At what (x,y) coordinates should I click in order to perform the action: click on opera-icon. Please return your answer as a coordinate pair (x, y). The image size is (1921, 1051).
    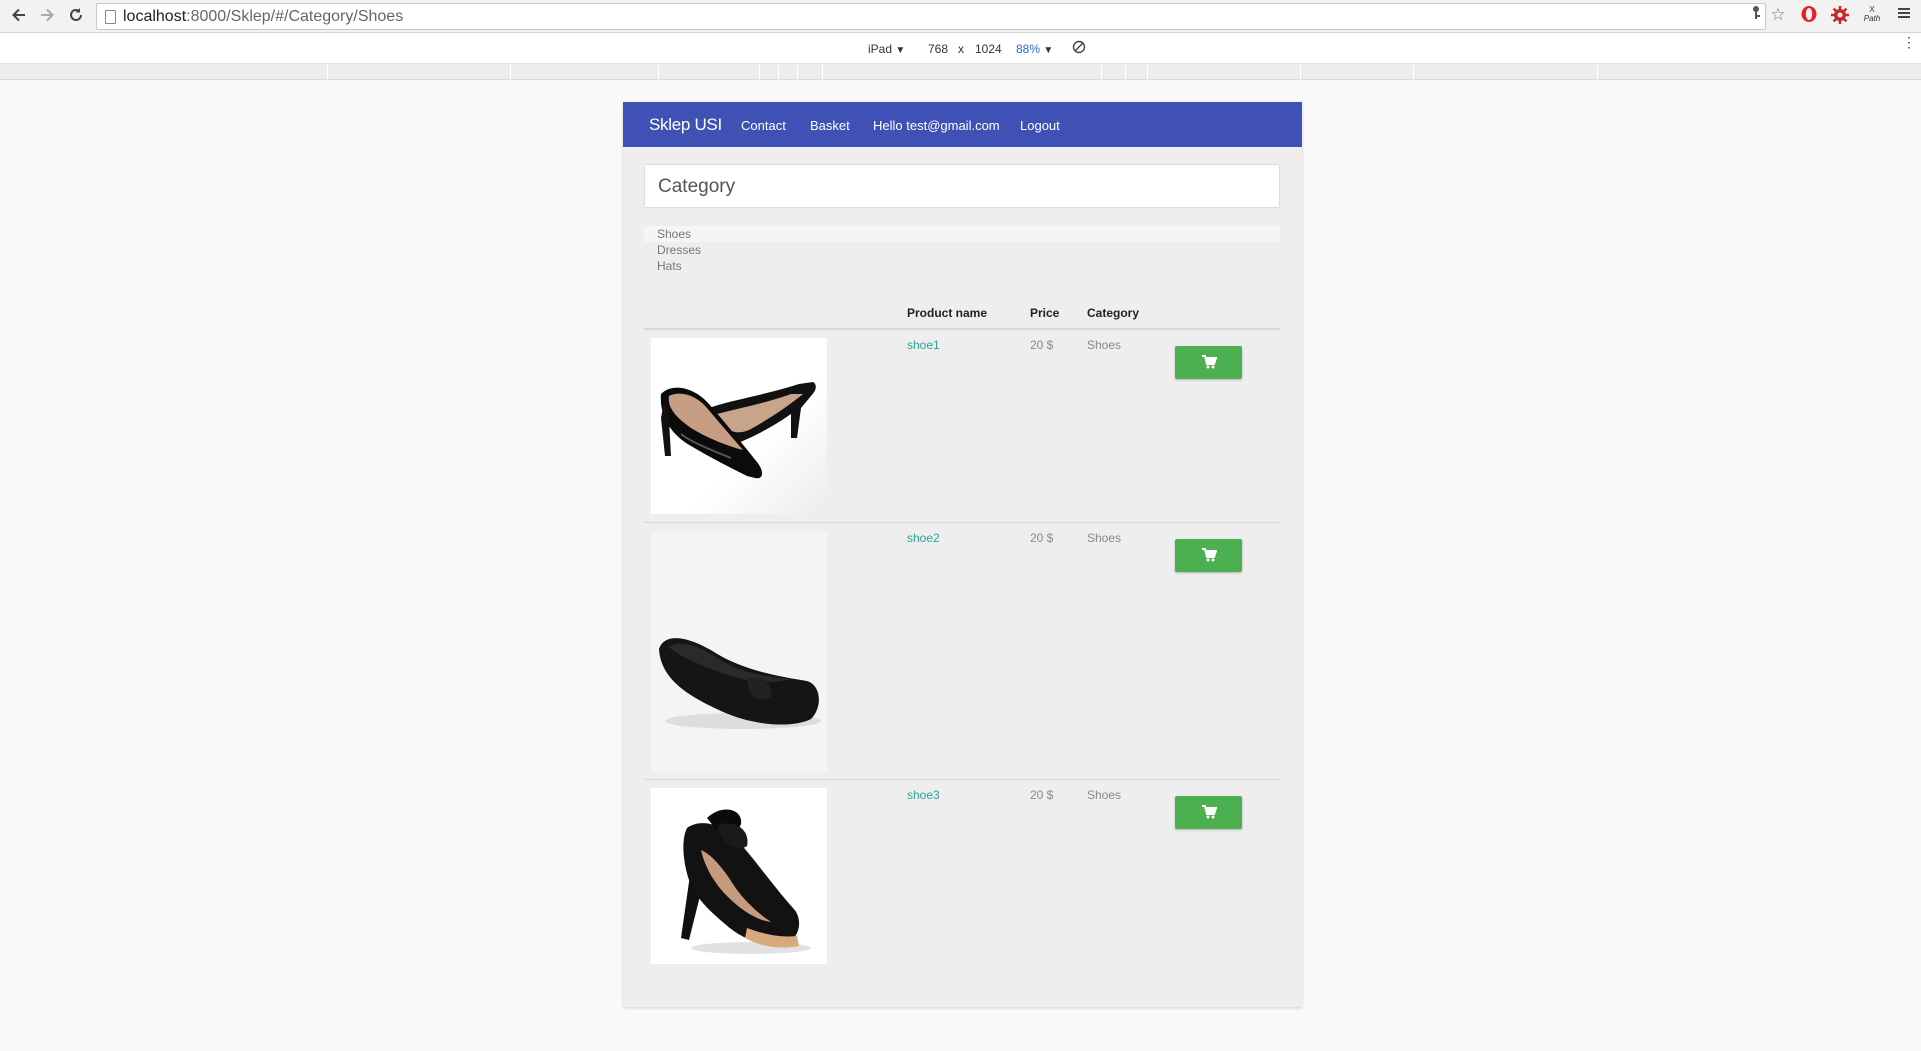
    Looking at the image, I should click on (1809, 16).